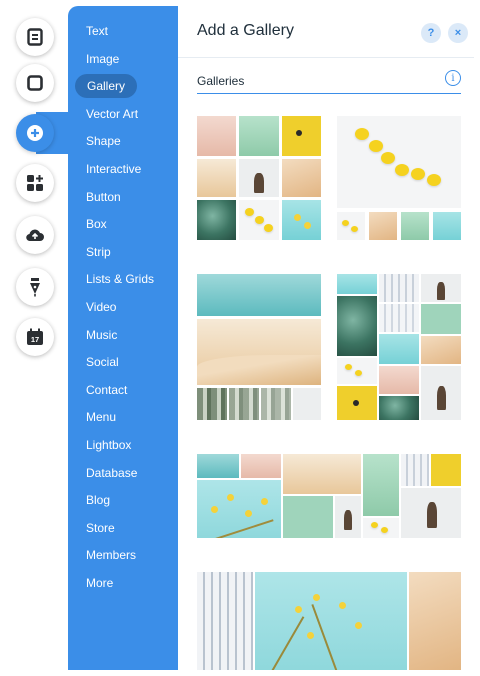 This screenshot has width=480, height=676. What do you see at coordinates (120, 279) in the screenshot?
I see `category-label: Lists & Grids` at bounding box center [120, 279].